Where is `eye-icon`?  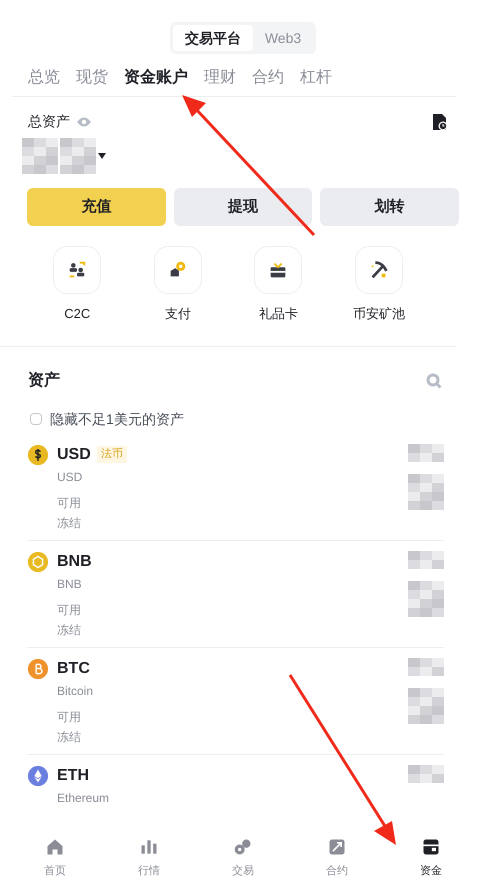
eye-icon is located at coordinates (84, 122).